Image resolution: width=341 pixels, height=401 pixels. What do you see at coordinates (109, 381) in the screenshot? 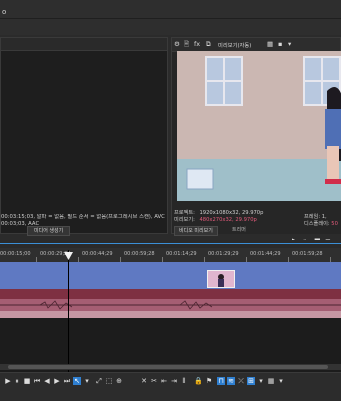
I see `selection-tool-icon: ⬚` at bounding box center [109, 381].